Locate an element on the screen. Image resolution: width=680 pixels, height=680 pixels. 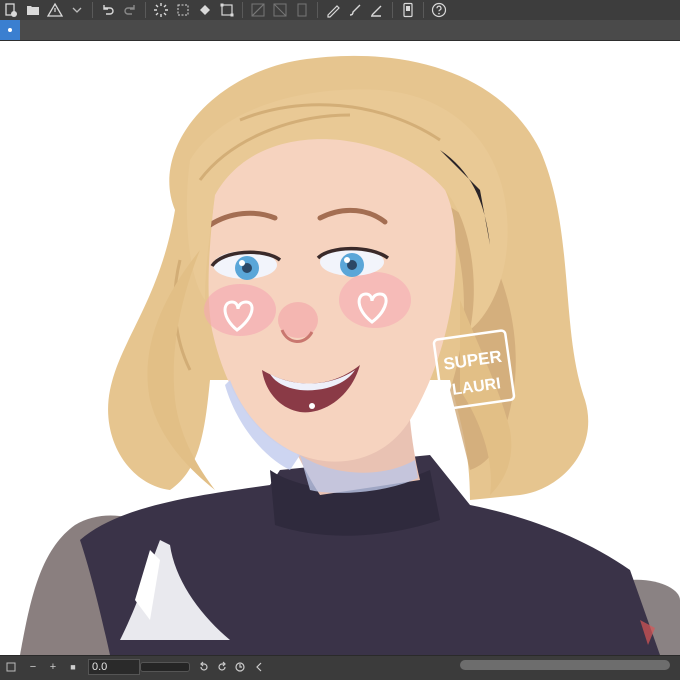
reset-rotation-button is located at coordinates (240, 667).